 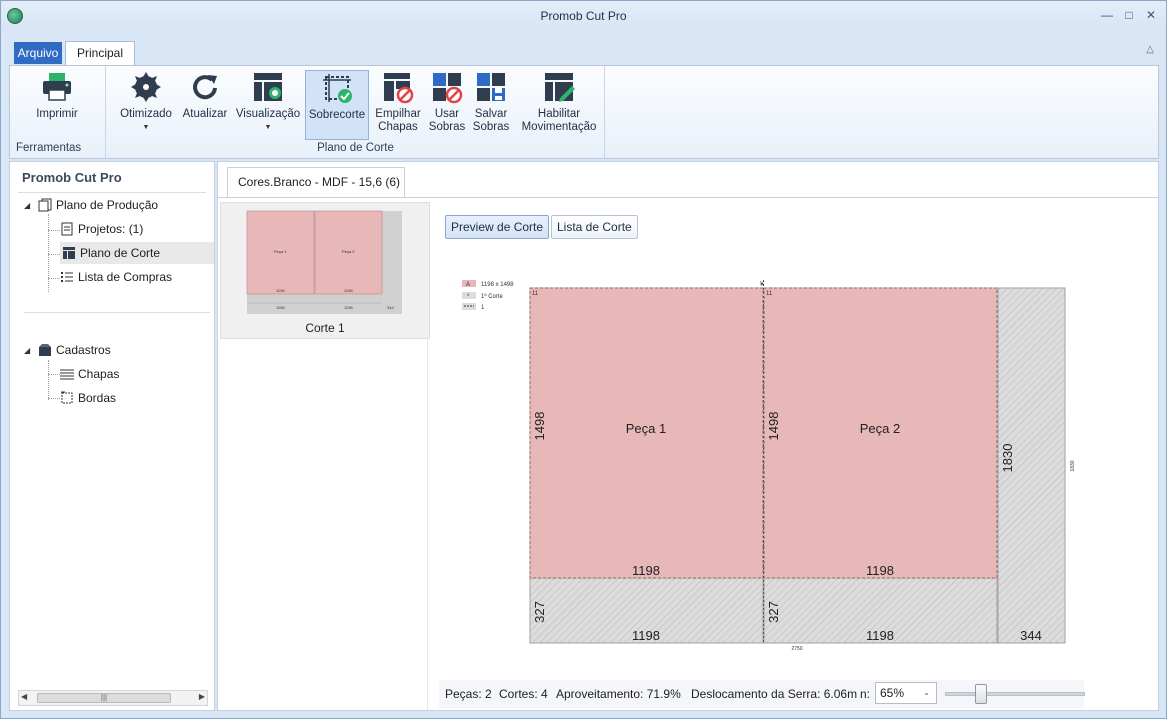 I want to click on tree-chapas: Chapas, so click(x=89, y=374).